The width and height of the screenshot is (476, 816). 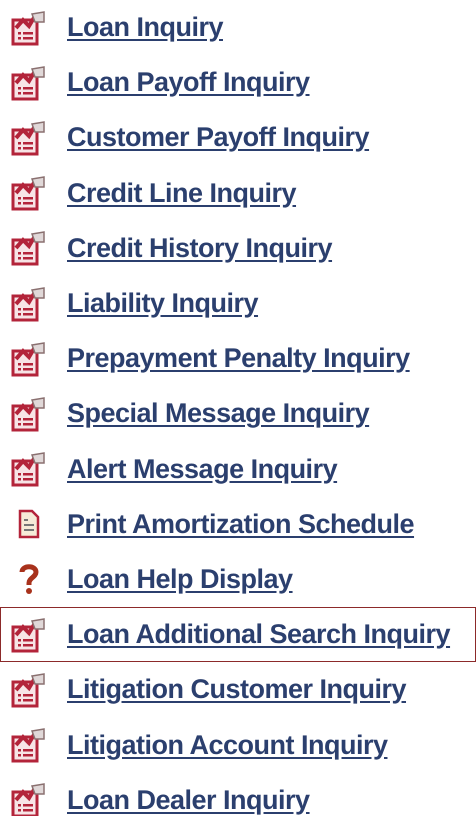 What do you see at coordinates (238, 248) in the screenshot?
I see `menu-item: Credit History Inquiry` at bounding box center [238, 248].